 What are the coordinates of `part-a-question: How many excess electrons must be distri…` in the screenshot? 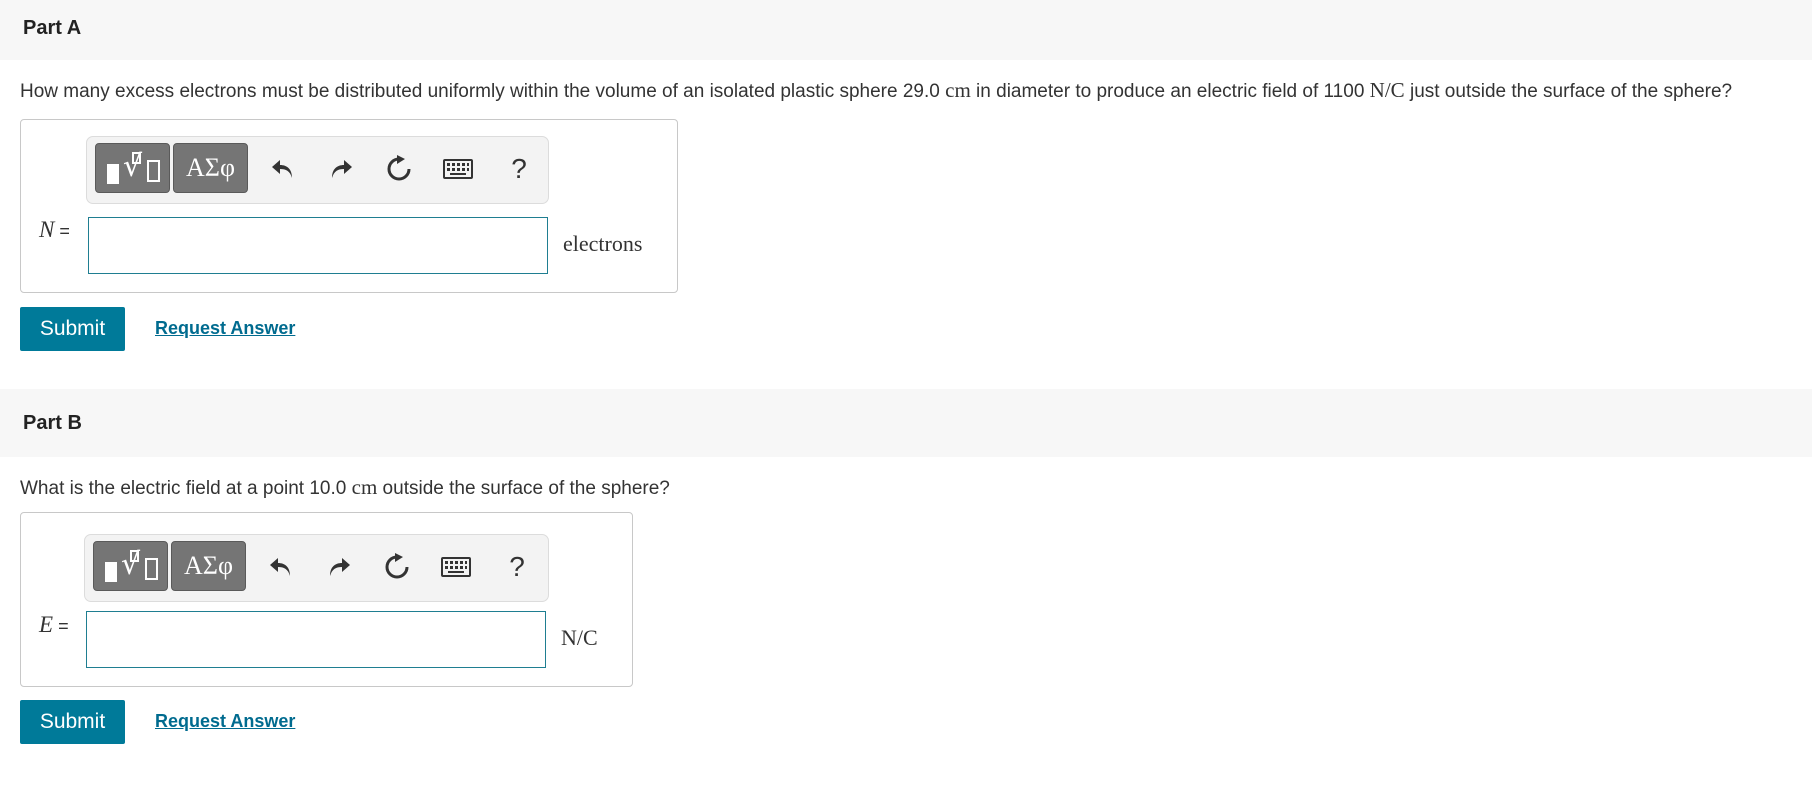 It's located at (876, 90).